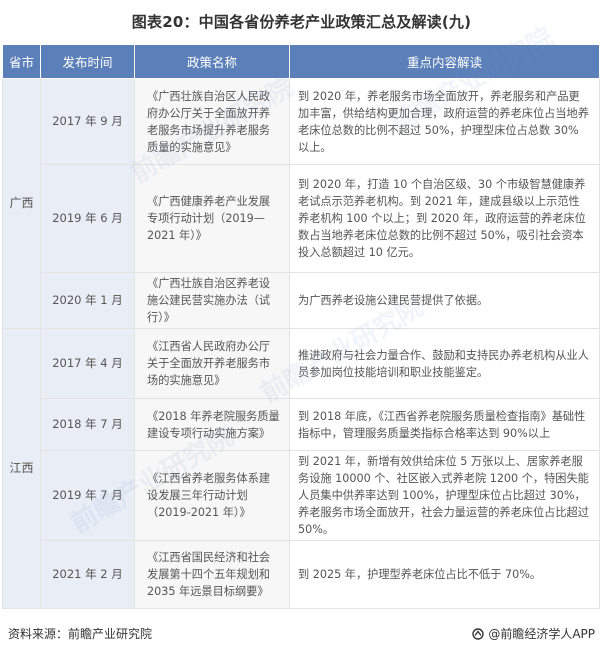  What do you see at coordinates (301, 22) in the screenshot?
I see `page-title: 图表20：中国各省份养老产业政策汇总及解读(九)` at bounding box center [301, 22].